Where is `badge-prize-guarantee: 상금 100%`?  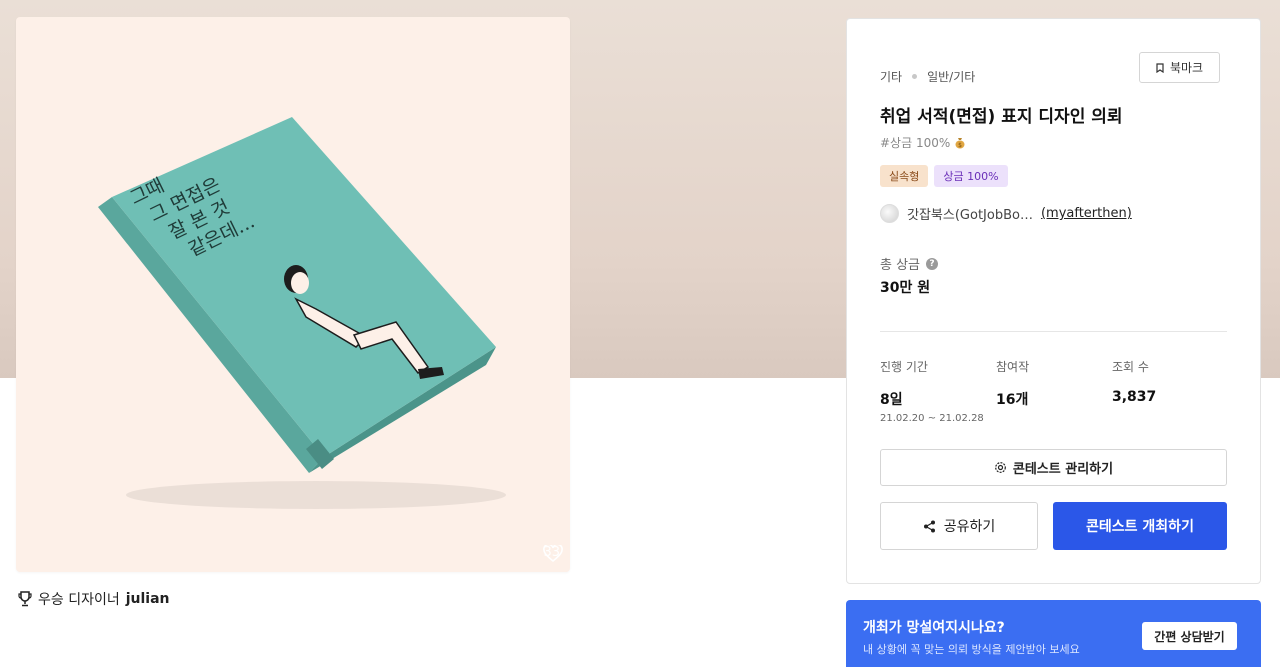
badge-prize-guarantee: 상금 100% is located at coordinates (971, 176).